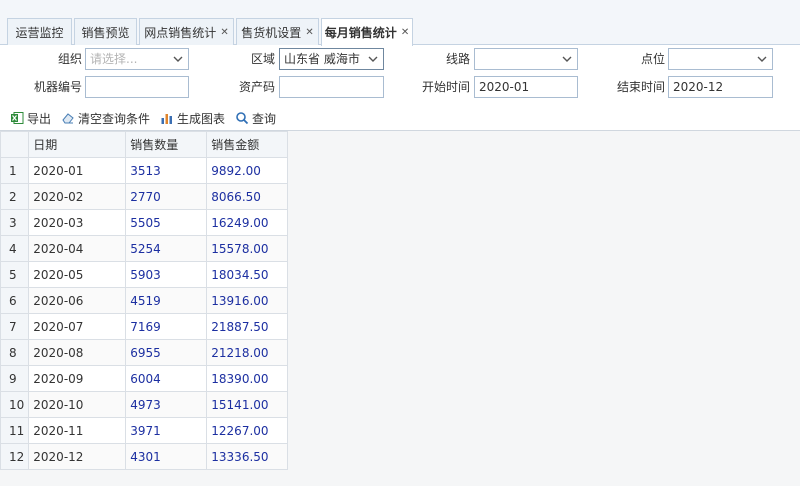  I want to click on table-row: 12 2020-12 4301 13336.50, so click(144, 456).